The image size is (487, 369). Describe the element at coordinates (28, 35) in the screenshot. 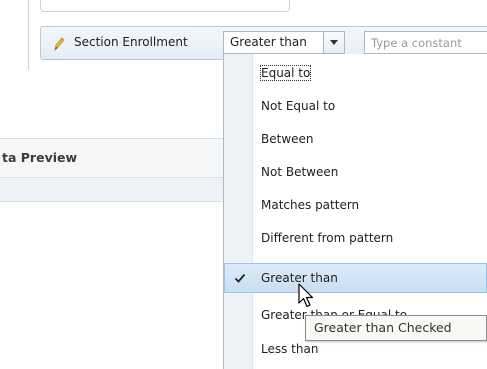

I see `panel-divider` at that location.